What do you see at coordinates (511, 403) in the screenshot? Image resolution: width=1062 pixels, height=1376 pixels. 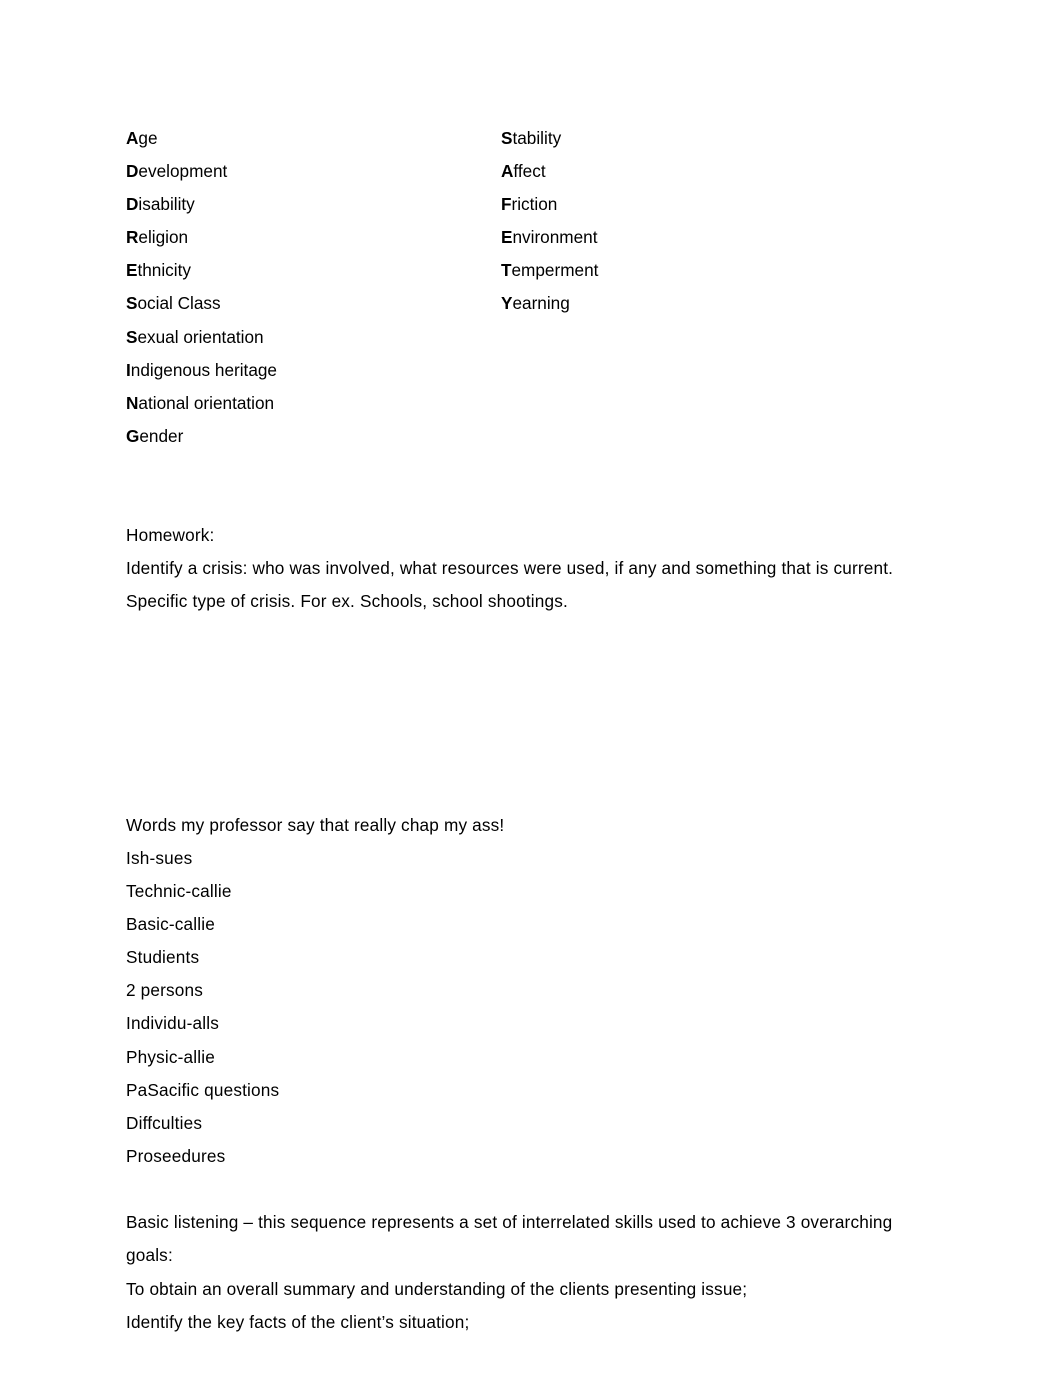 I see `acronym-item: National orientation` at bounding box center [511, 403].